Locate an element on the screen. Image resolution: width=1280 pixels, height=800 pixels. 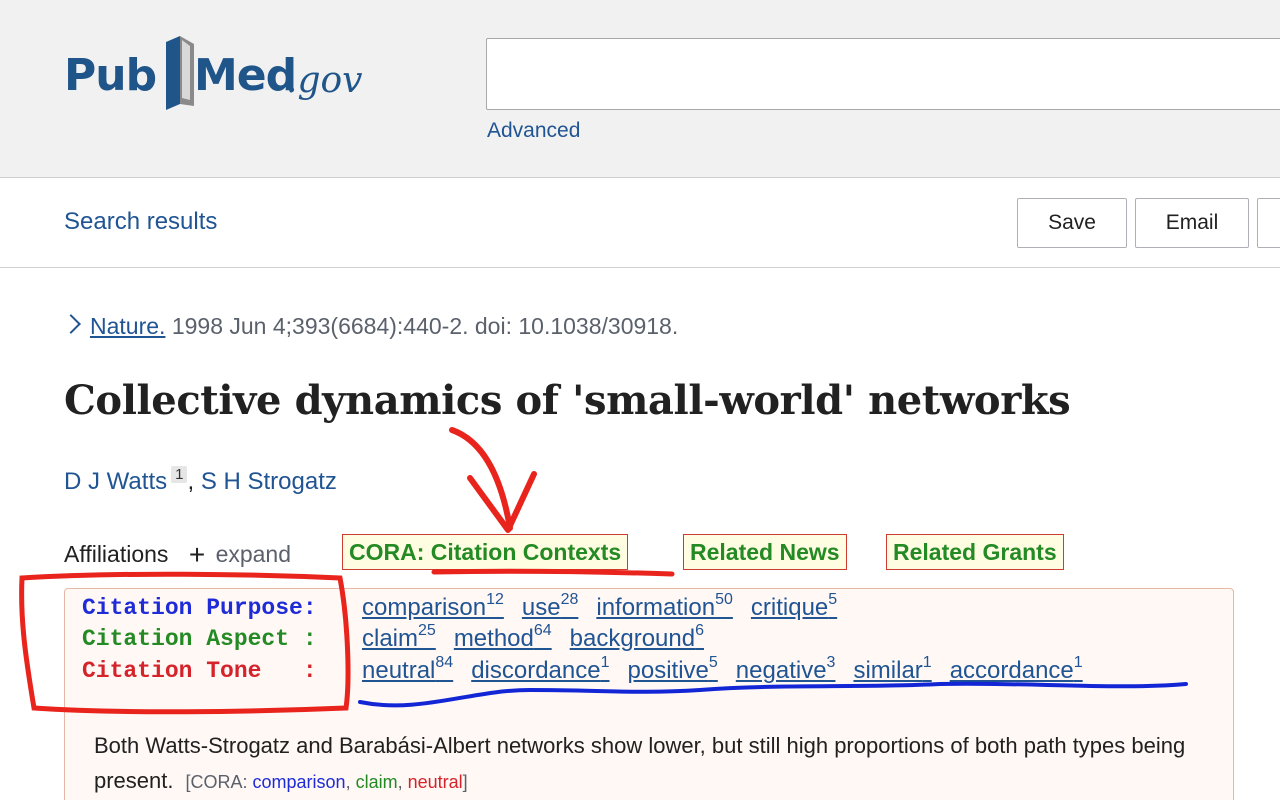
expand-affiliations-toggle: expand is located at coordinates (253, 554).